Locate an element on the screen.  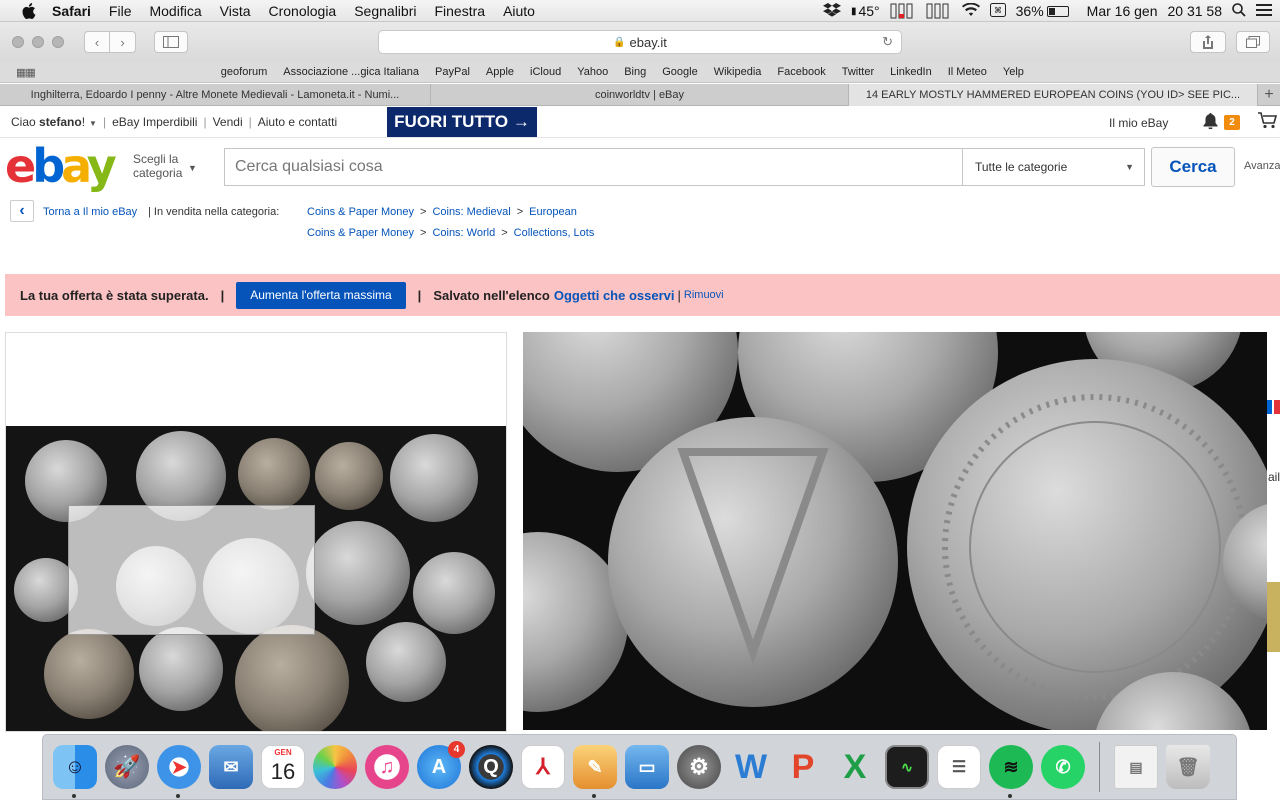
minimize-window-button is located at coordinates (38, 42).